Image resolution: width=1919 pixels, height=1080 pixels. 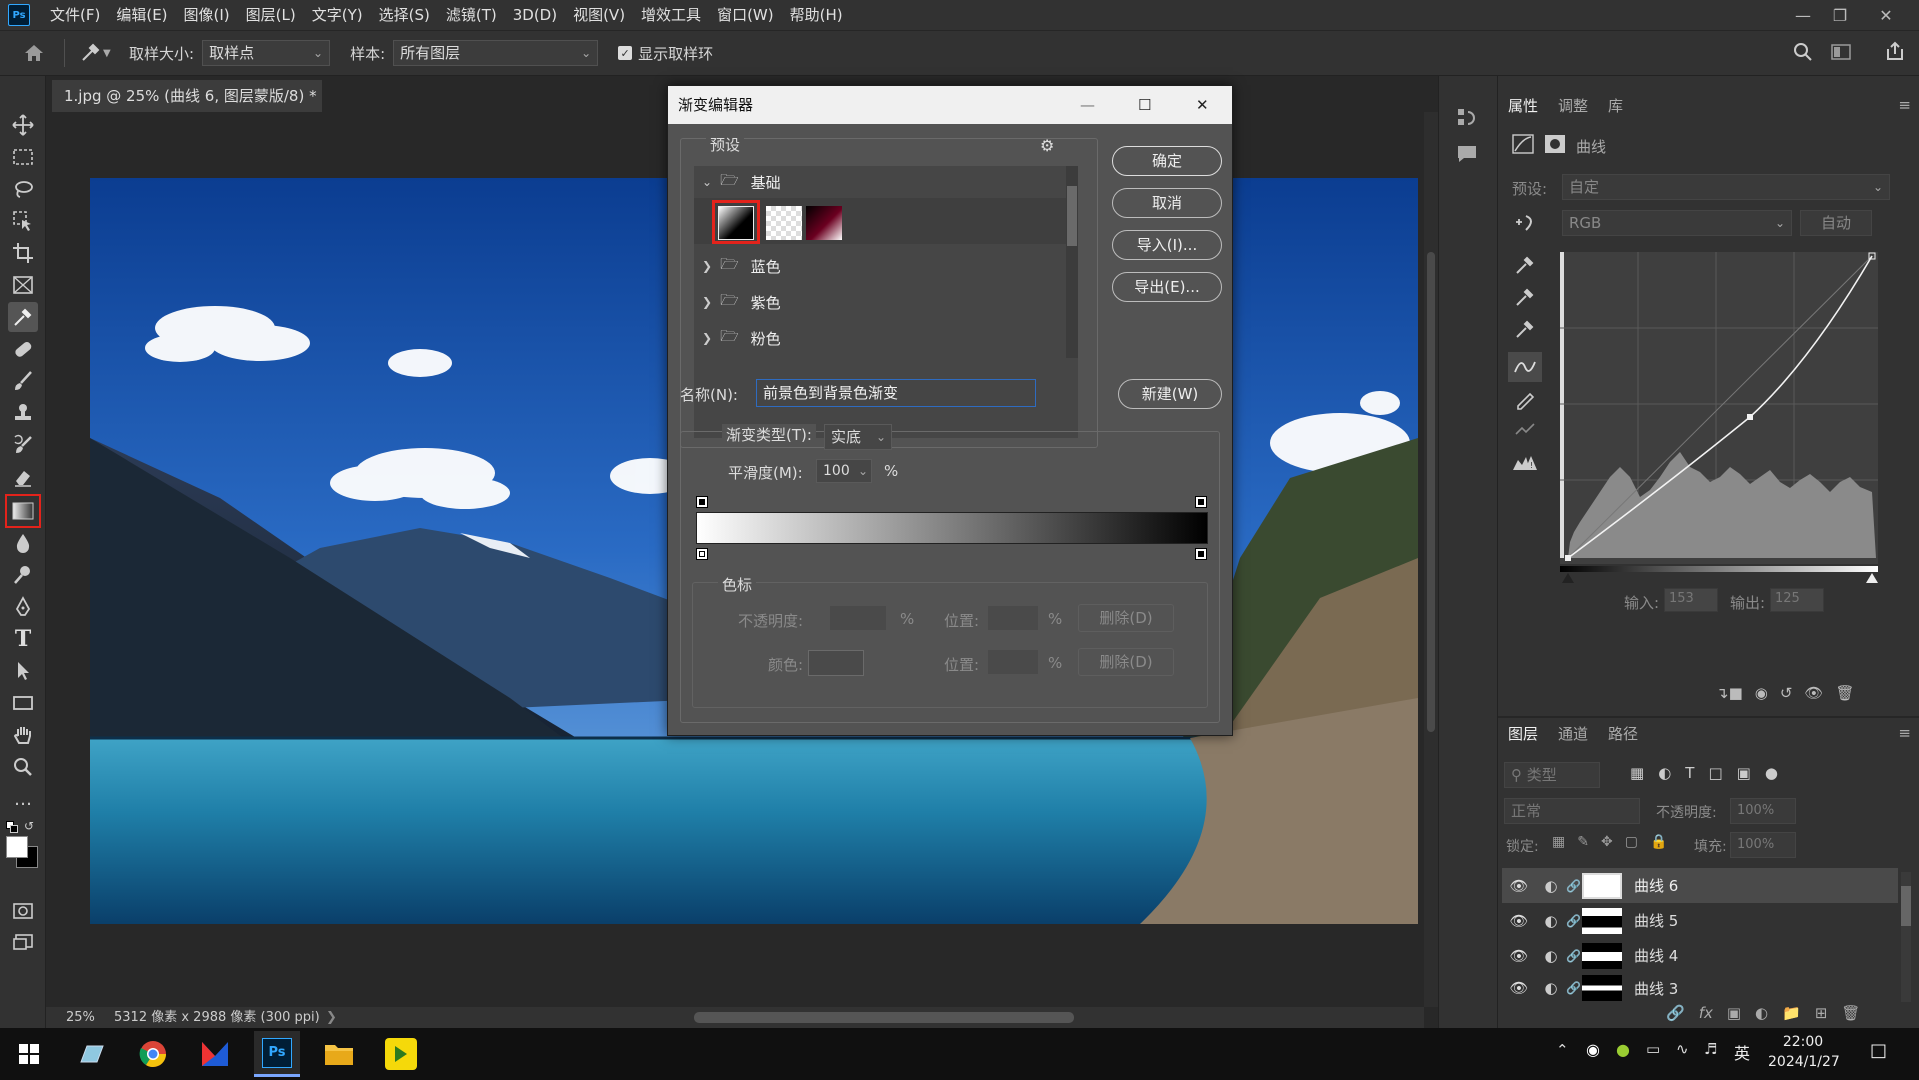 What do you see at coordinates (23, 735) in the screenshot?
I see `hand-tool-icon` at bounding box center [23, 735].